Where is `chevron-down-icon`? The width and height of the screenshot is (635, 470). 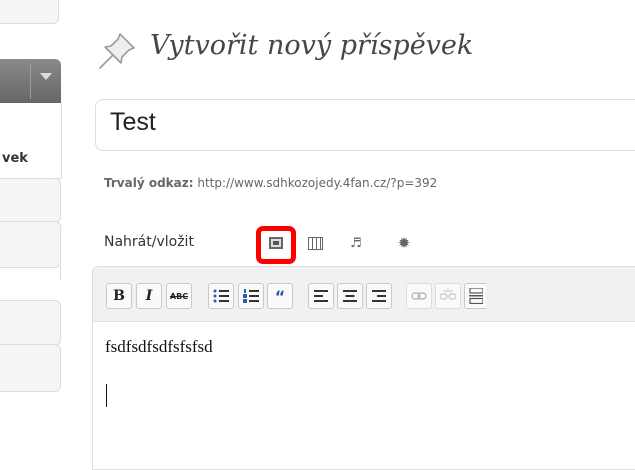
chevron-down-icon is located at coordinates (46, 76).